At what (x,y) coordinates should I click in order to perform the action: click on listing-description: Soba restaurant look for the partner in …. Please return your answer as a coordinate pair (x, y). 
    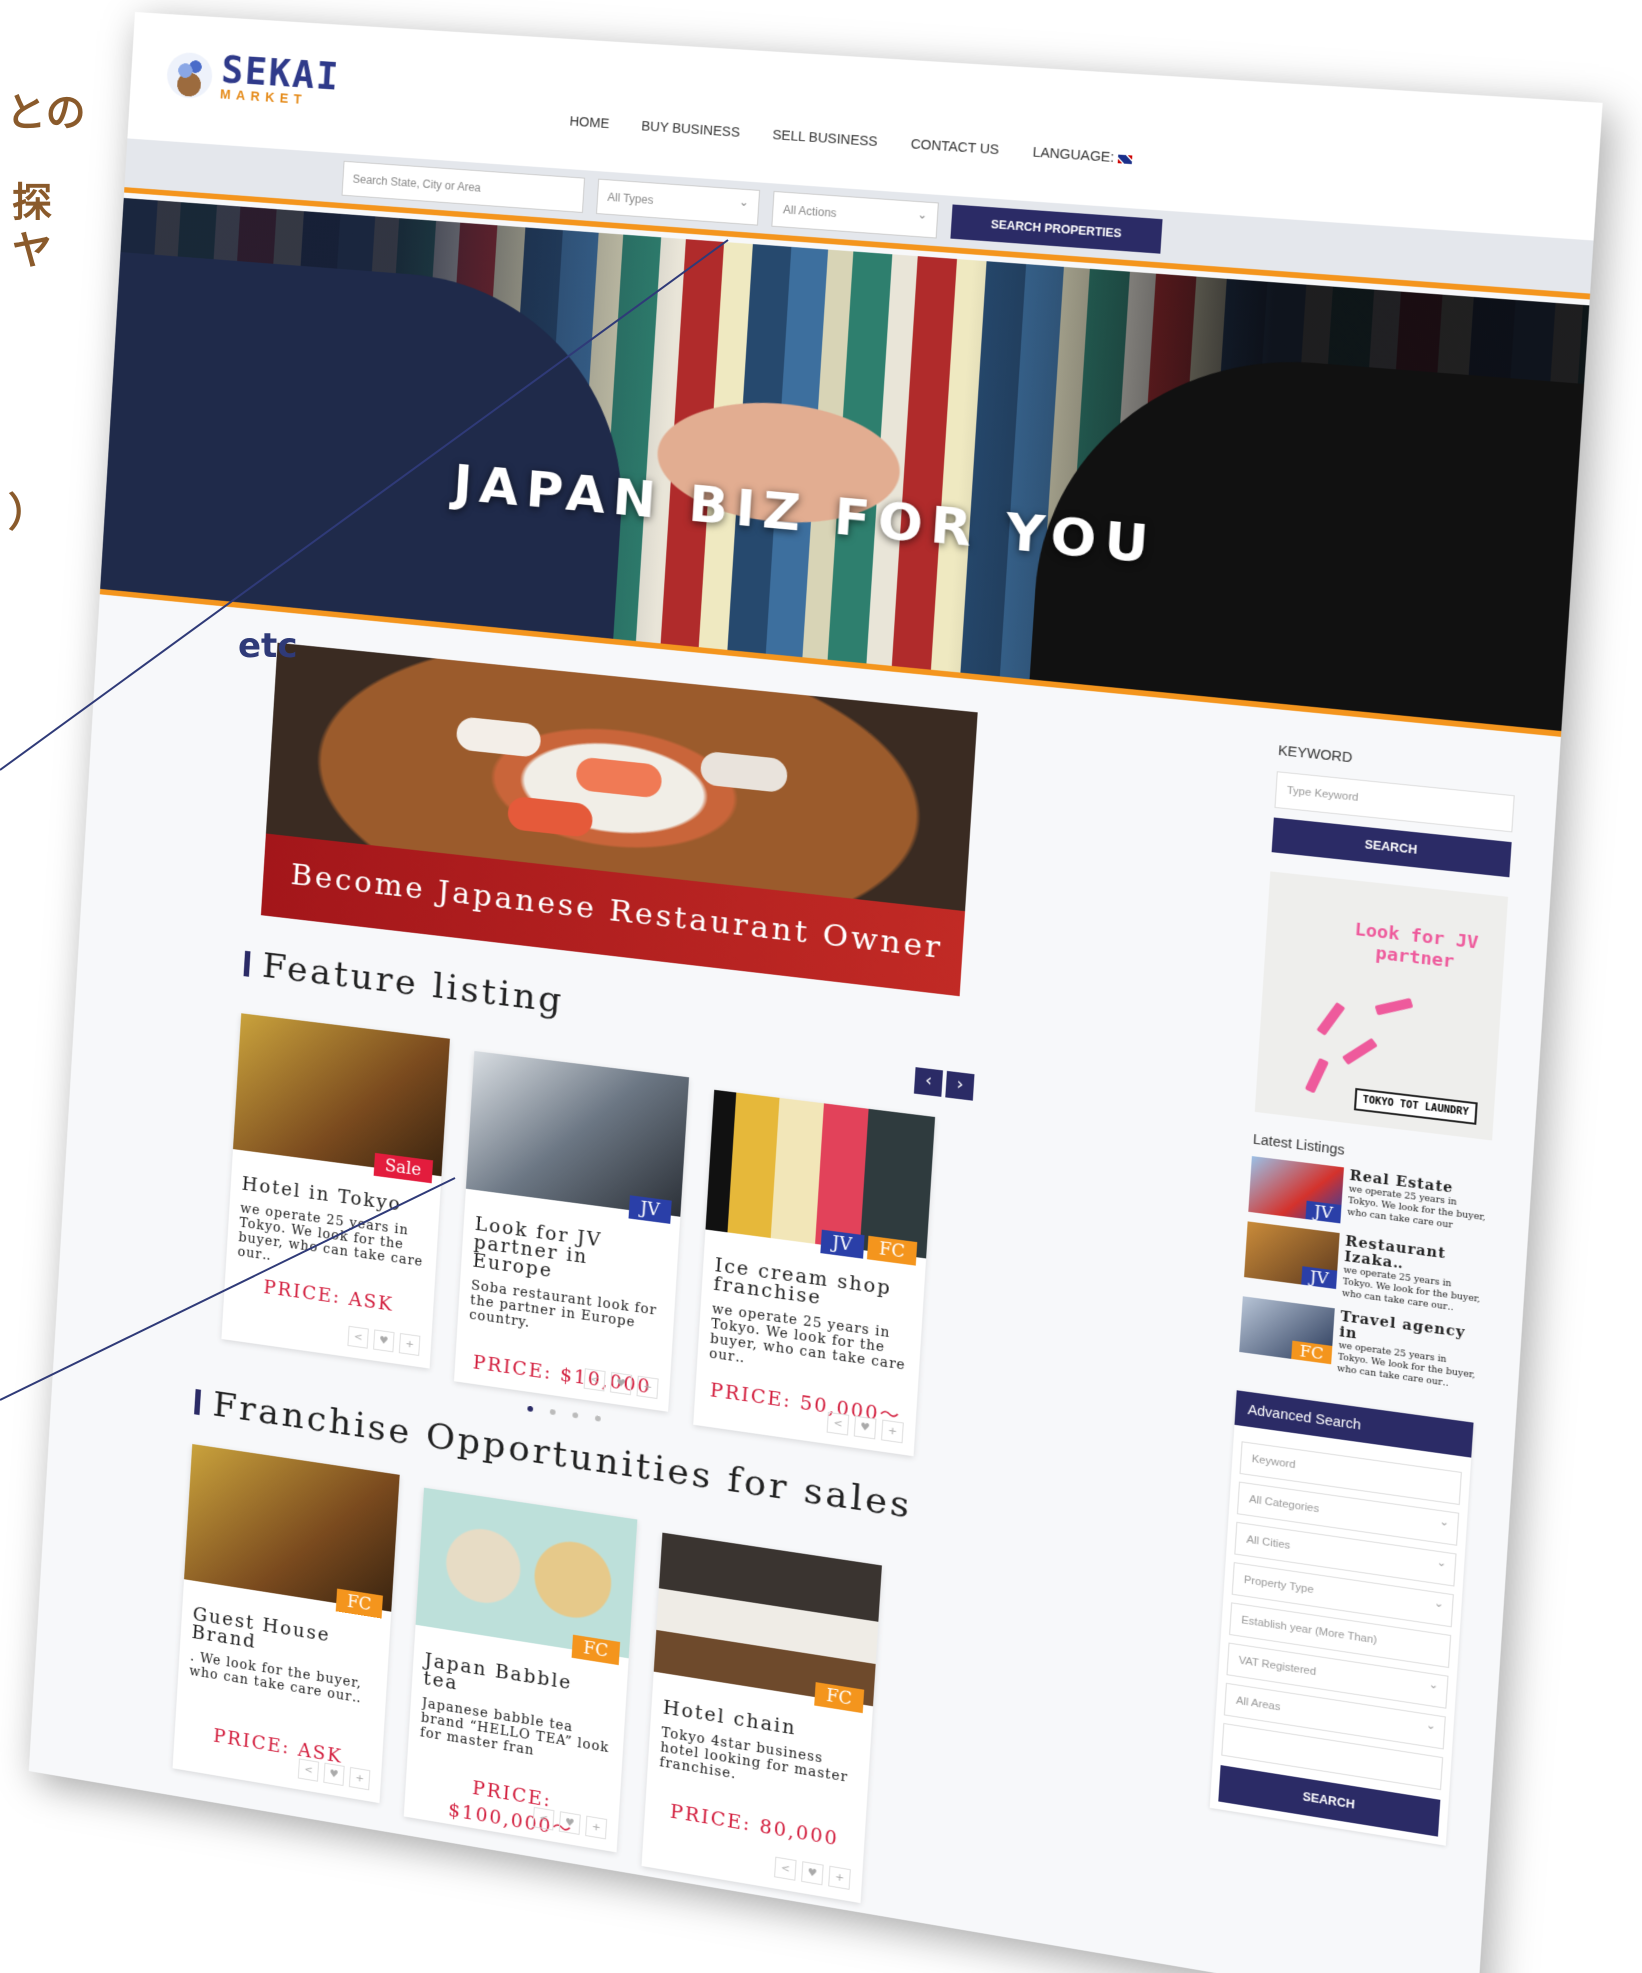
    Looking at the image, I should click on (563, 1304).